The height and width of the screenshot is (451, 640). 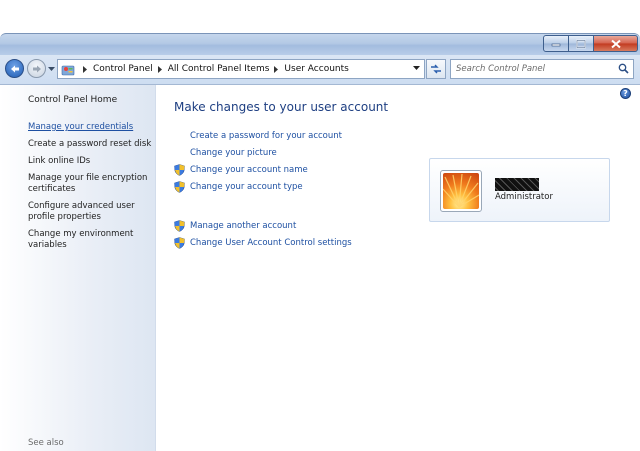 What do you see at coordinates (249, 170) in the screenshot?
I see `task-label: Change your account name` at bounding box center [249, 170].